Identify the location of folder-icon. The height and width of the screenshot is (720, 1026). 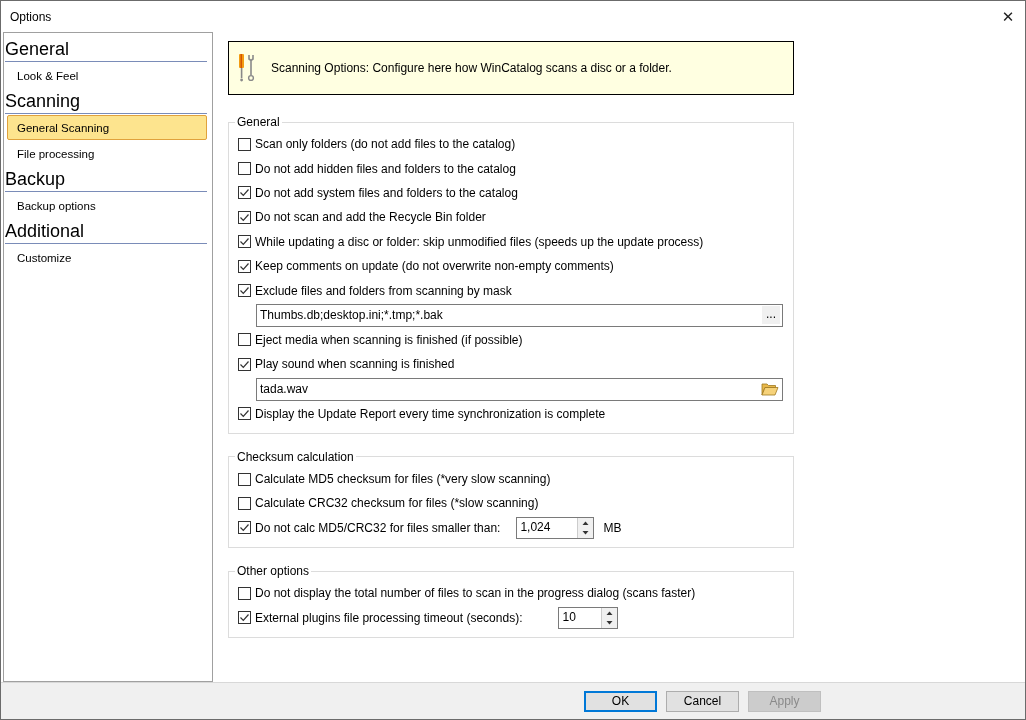
(770, 389).